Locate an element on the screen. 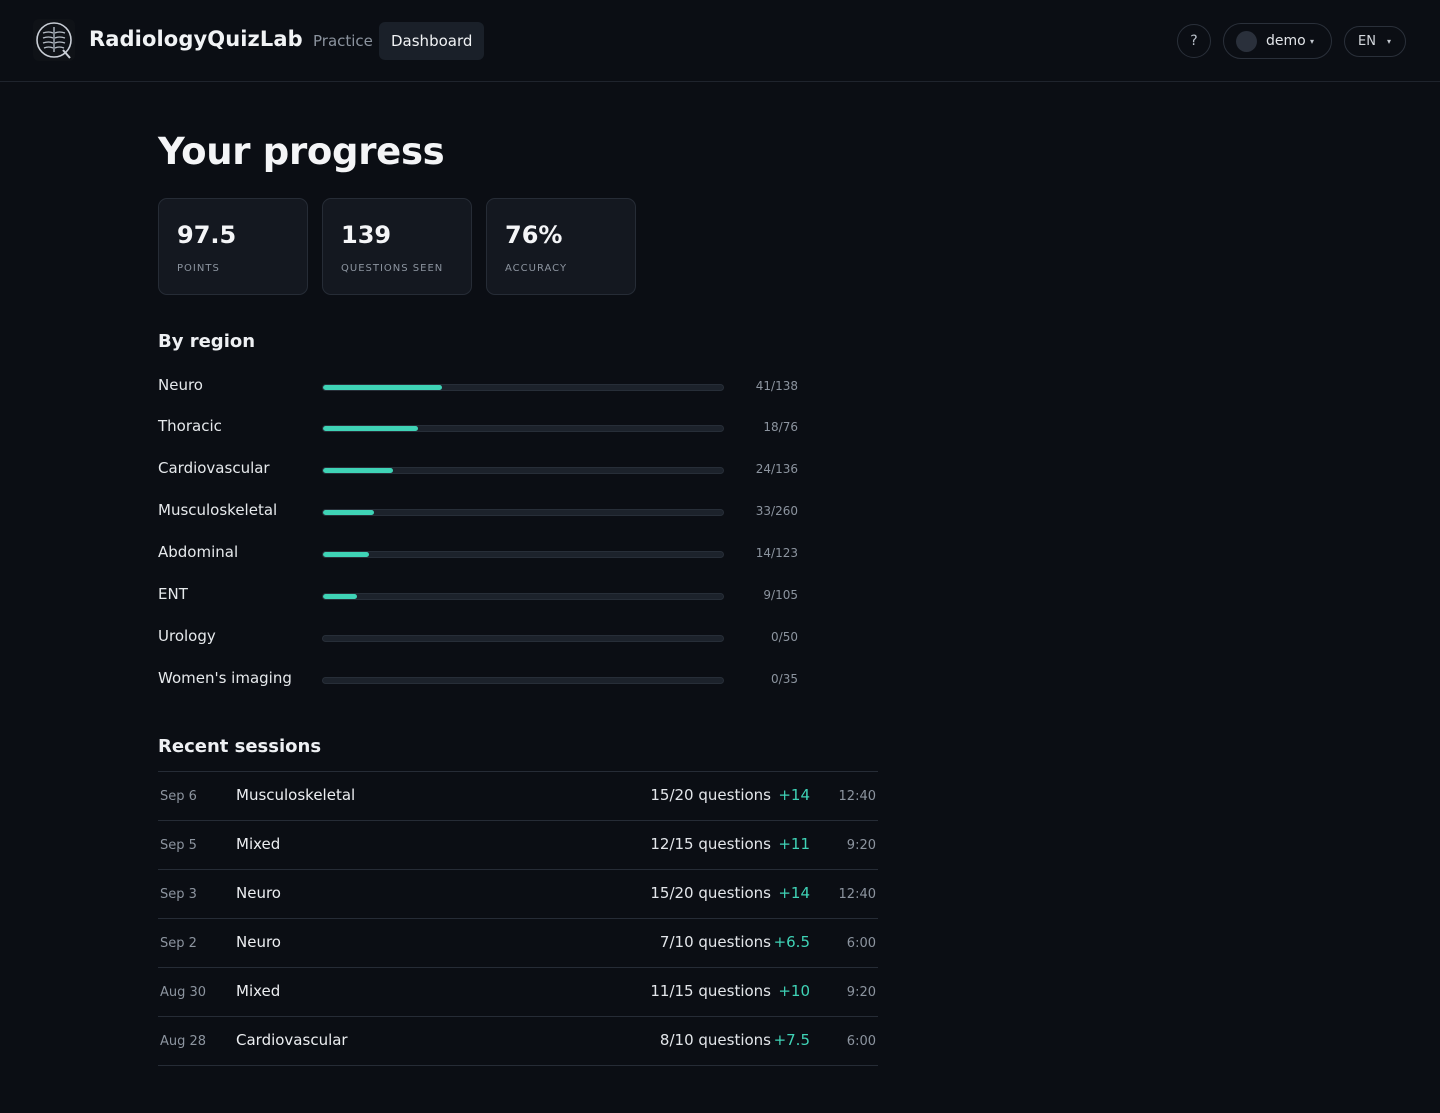  session-topic: Cardiovascular is located at coordinates (292, 1040).